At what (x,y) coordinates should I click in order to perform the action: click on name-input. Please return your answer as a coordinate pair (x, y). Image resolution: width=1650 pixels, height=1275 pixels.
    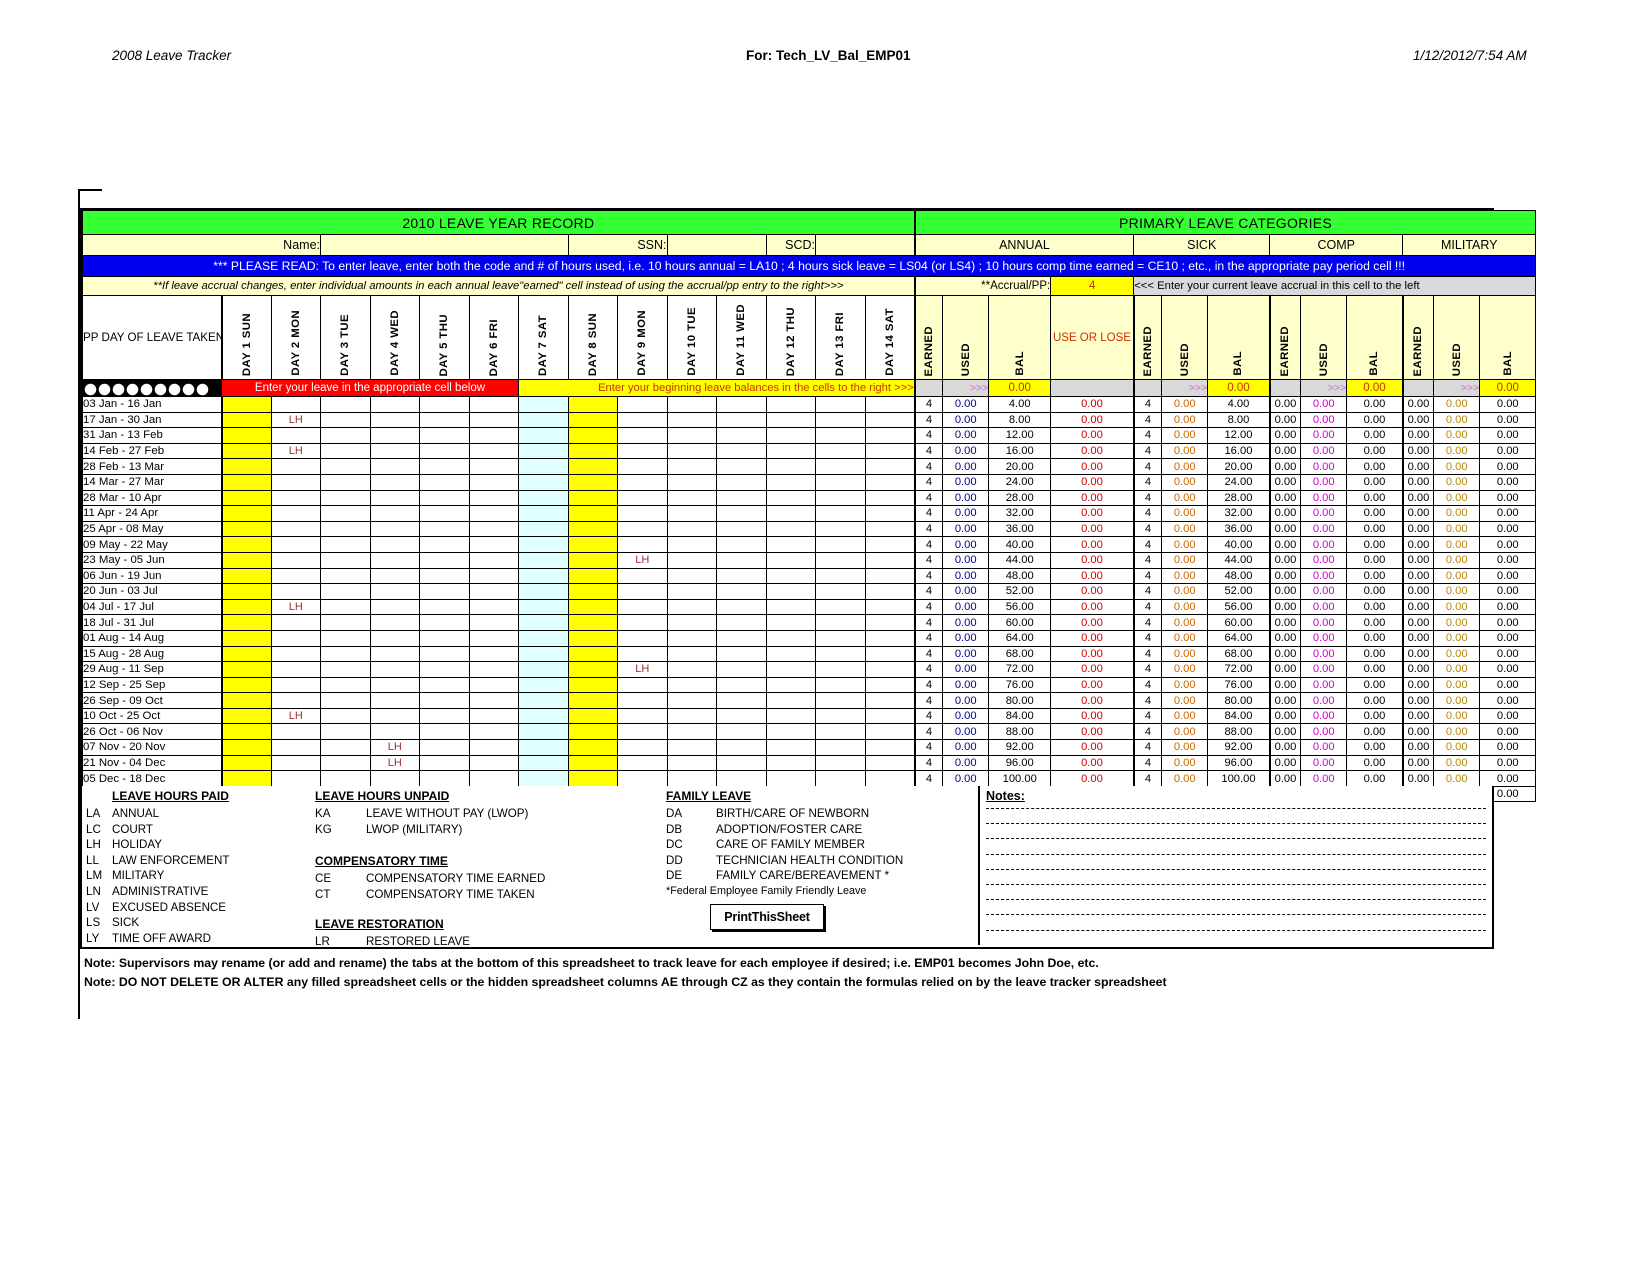
    Looking at the image, I should click on (444, 245).